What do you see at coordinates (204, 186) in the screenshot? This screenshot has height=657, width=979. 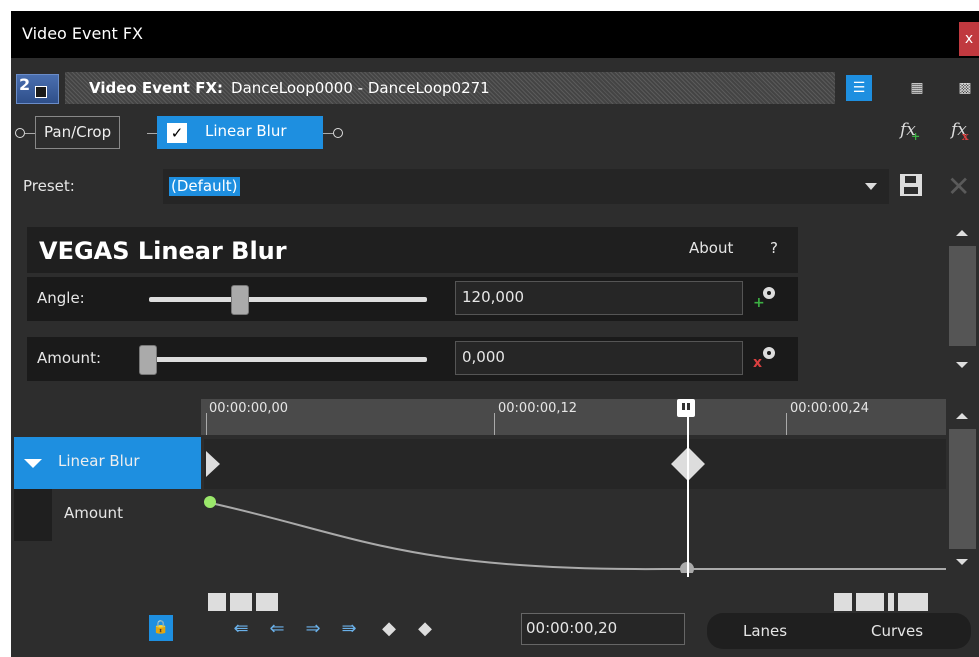 I see `preset-value: (Default)` at bounding box center [204, 186].